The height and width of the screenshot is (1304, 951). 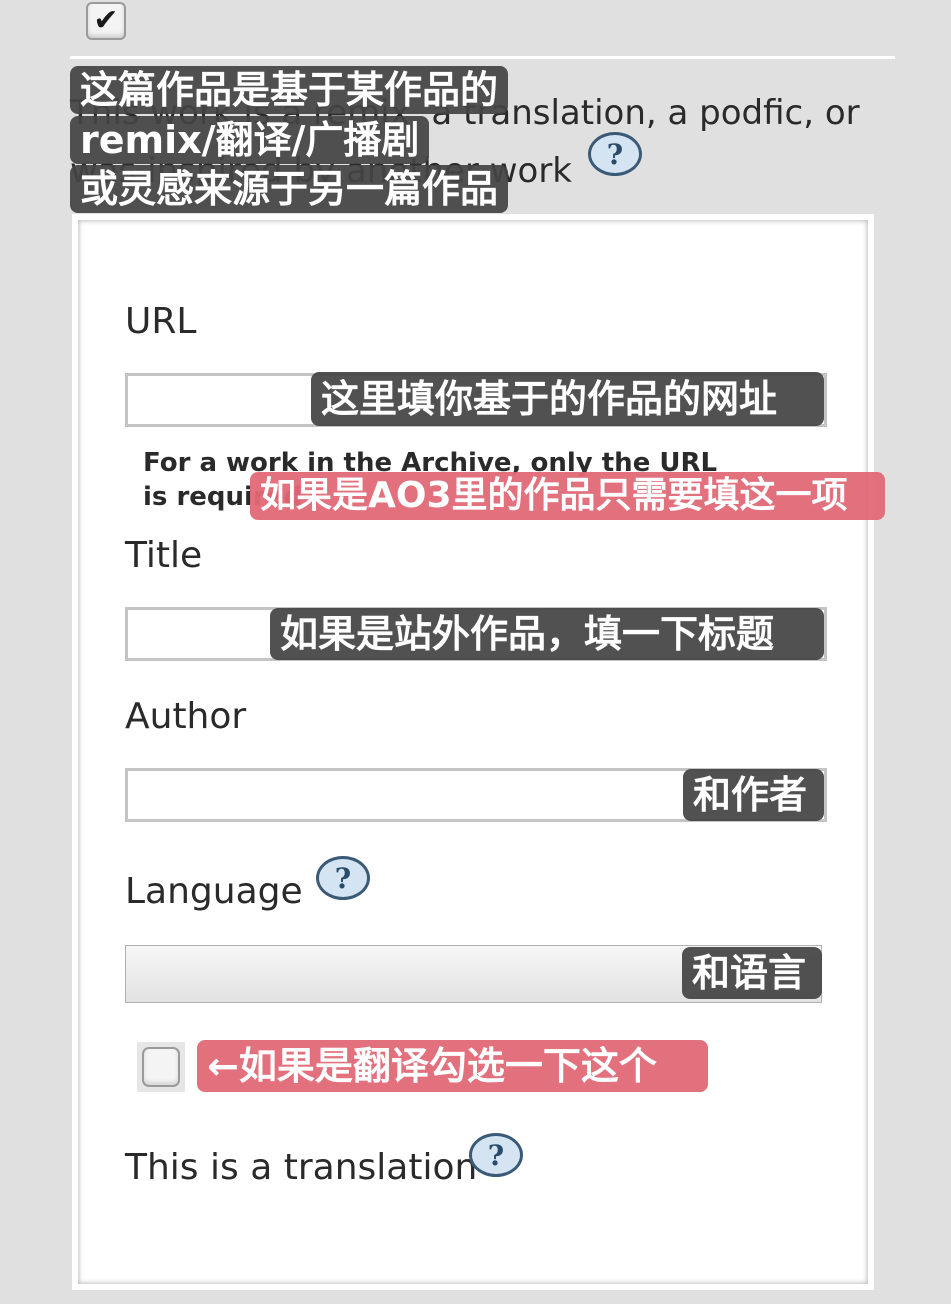 I want to click on annotation-language: 和语言, so click(x=752, y=973).